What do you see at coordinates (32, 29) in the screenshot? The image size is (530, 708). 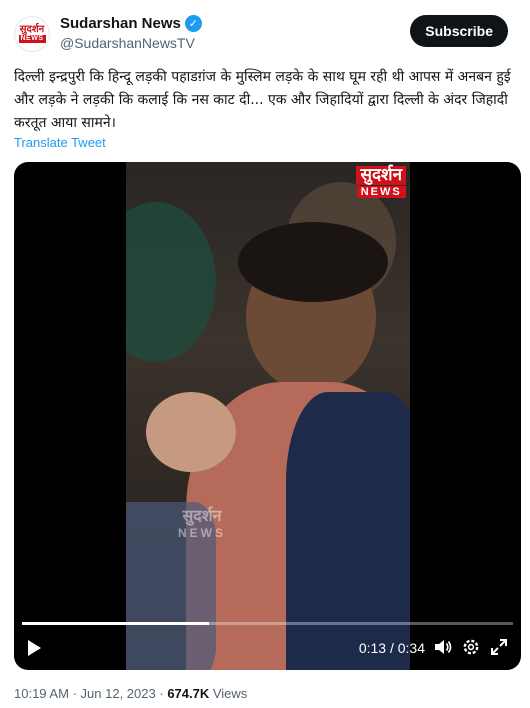 I see `avatar-logo-text: सुदर्शन` at bounding box center [32, 29].